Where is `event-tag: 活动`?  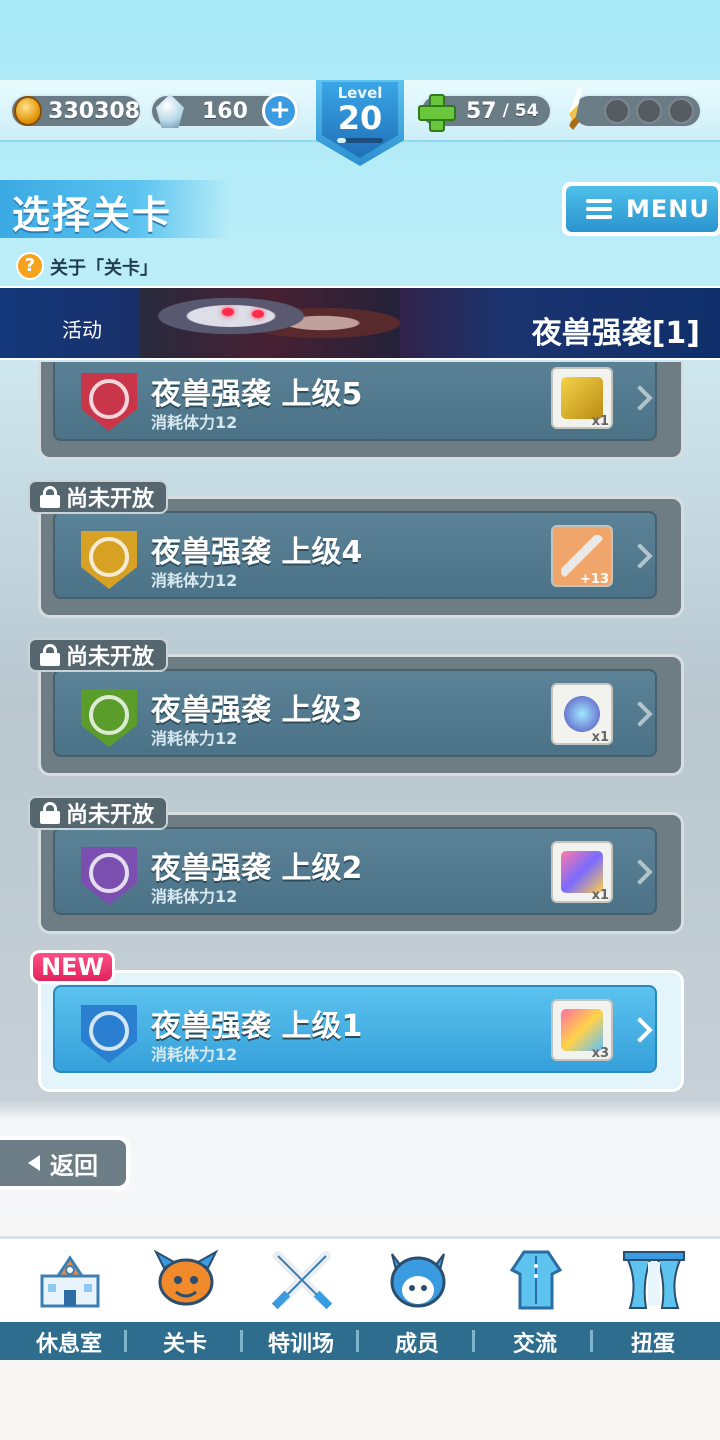
event-tag: 活动 is located at coordinates (82, 330).